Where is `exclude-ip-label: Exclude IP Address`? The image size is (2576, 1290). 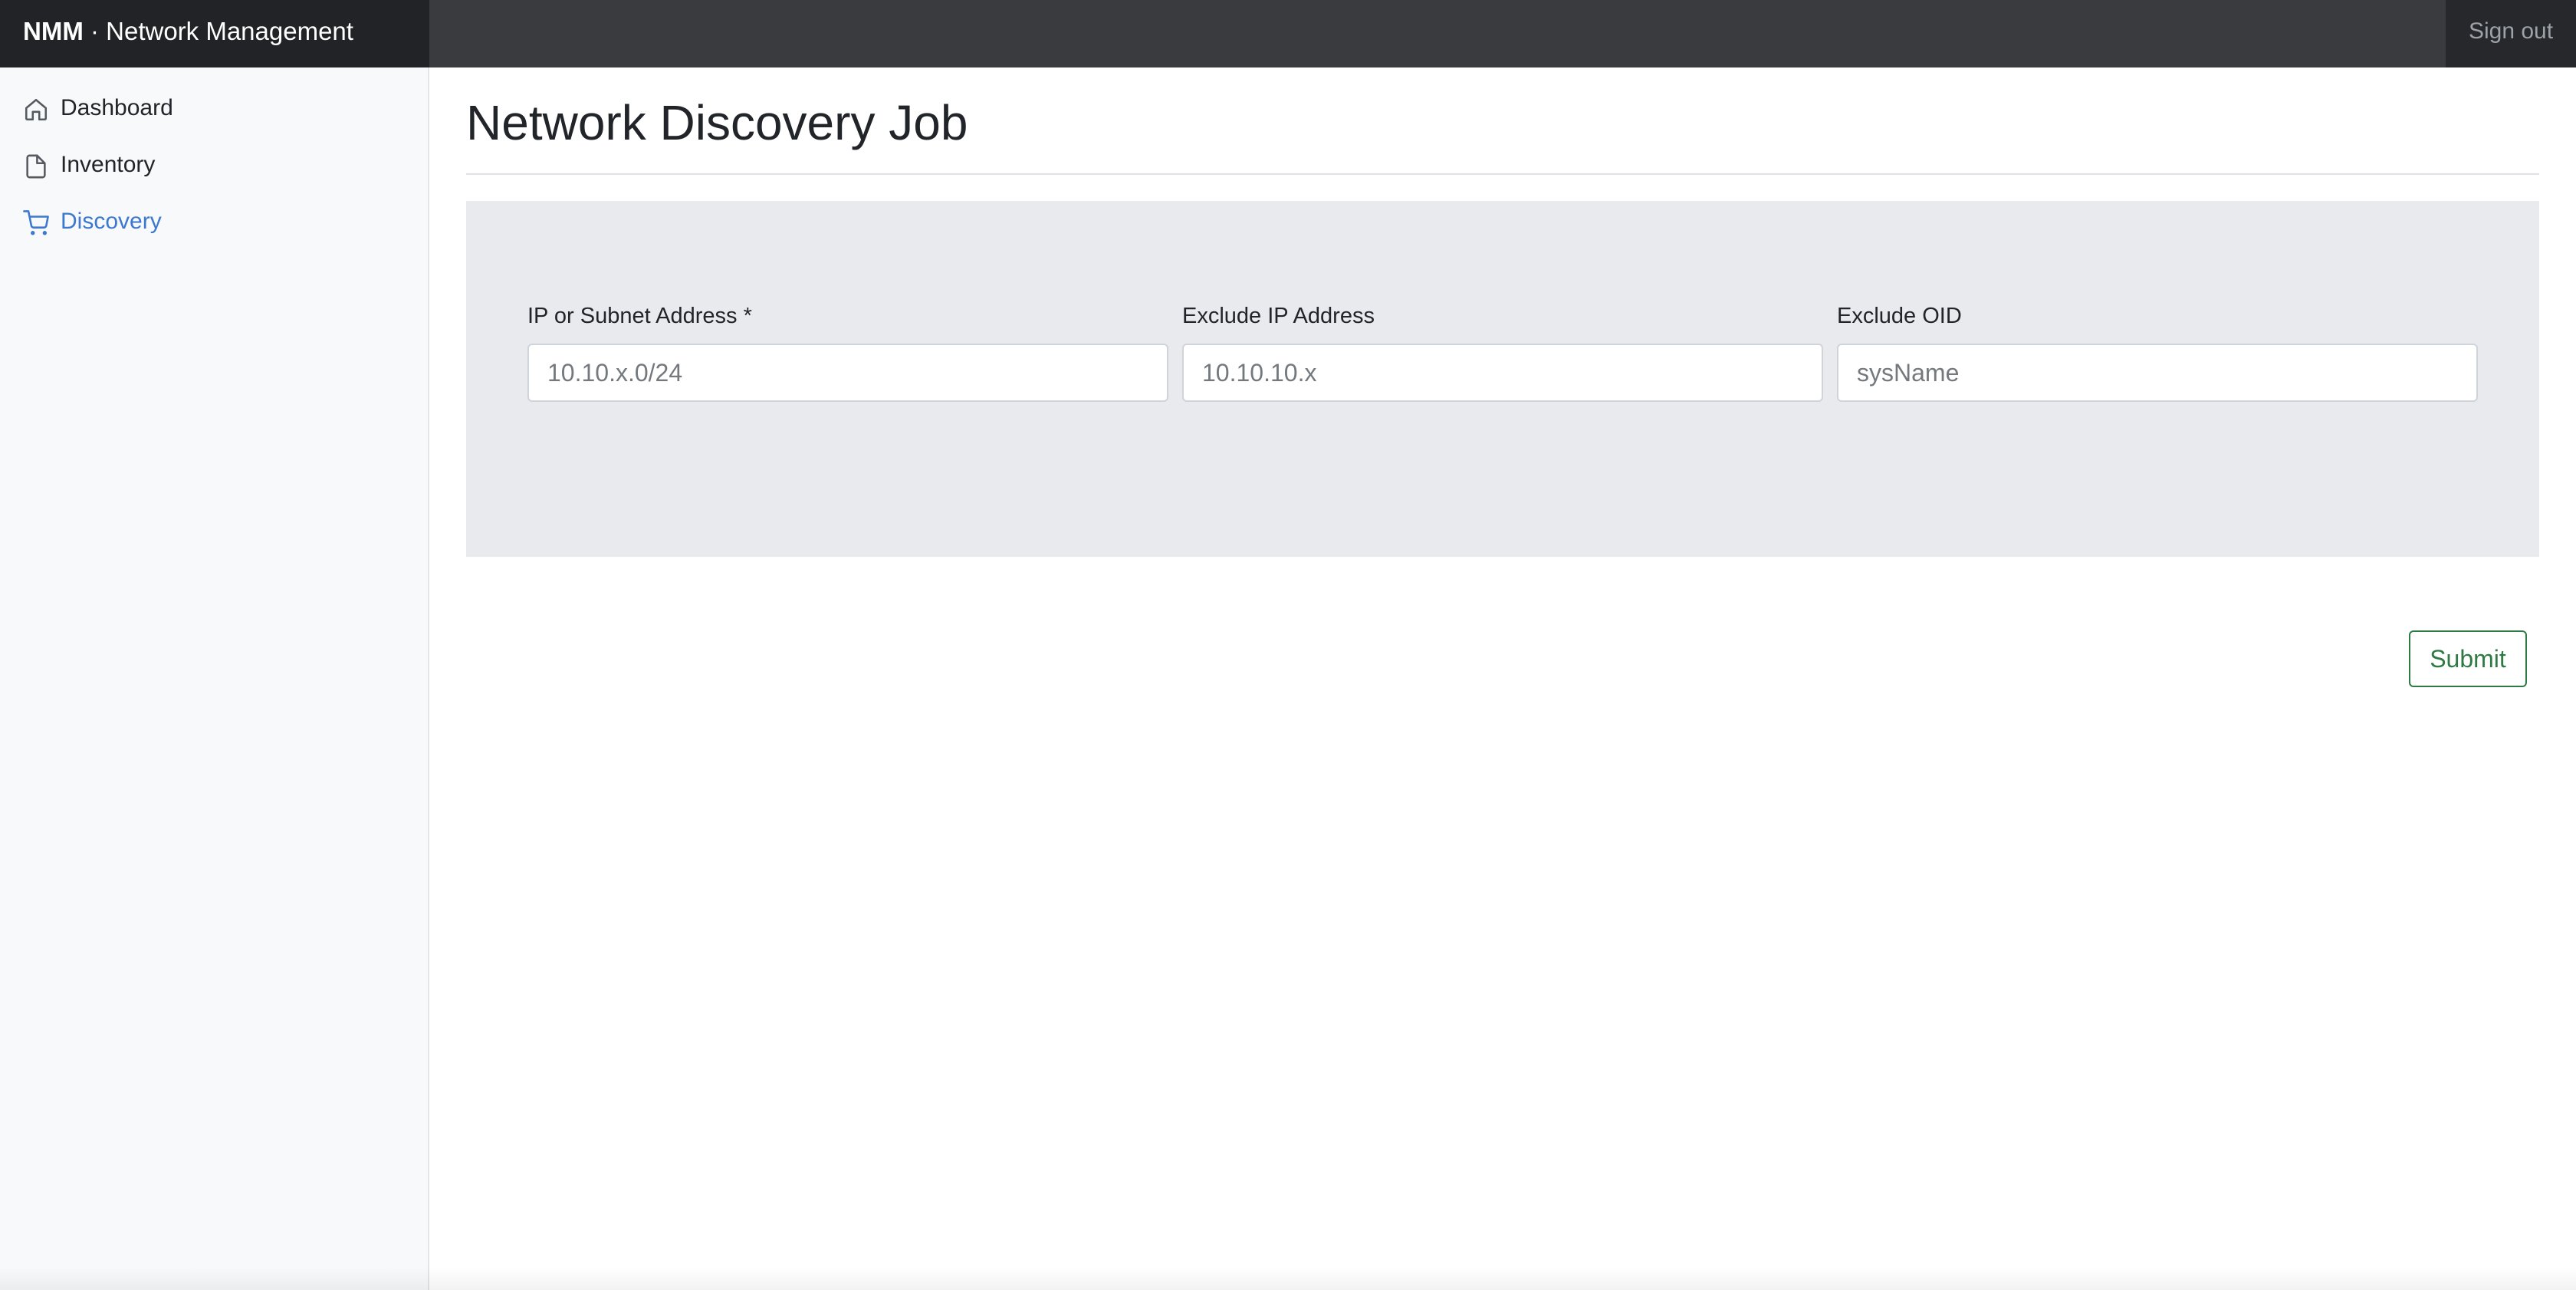
exclude-ip-label: Exclude IP Address is located at coordinates (1279, 316).